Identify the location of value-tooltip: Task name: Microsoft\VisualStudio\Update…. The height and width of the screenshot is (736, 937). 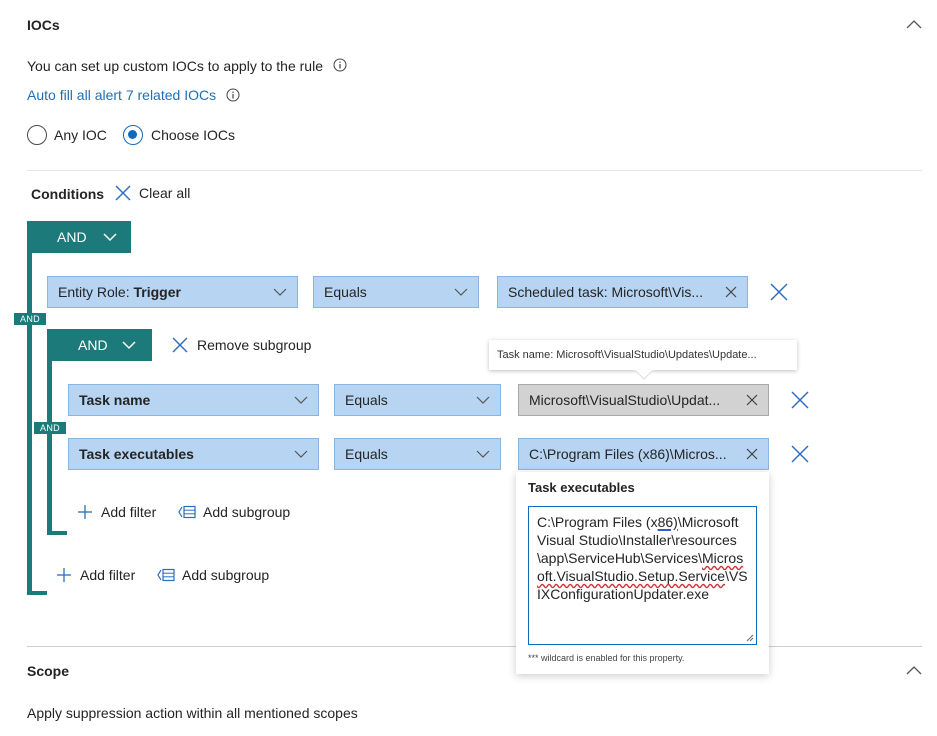
(643, 355).